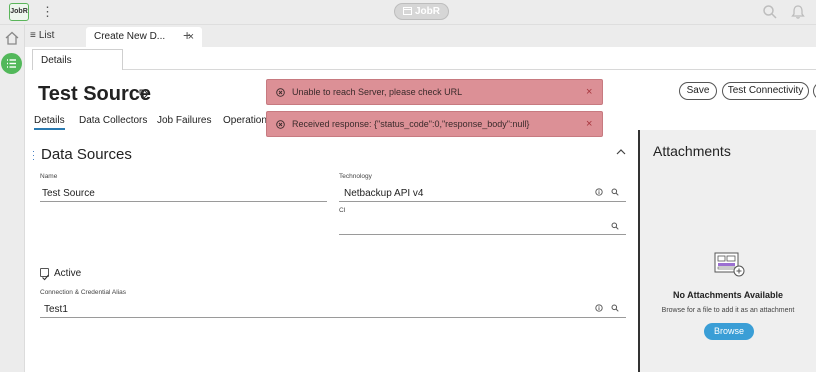 This screenshot has height=372, width=816. Describe the element at coordinates (420, 36) in the screenshot. I see `workspace-tab-strip: ≡ List Create New D... × +` at that location.